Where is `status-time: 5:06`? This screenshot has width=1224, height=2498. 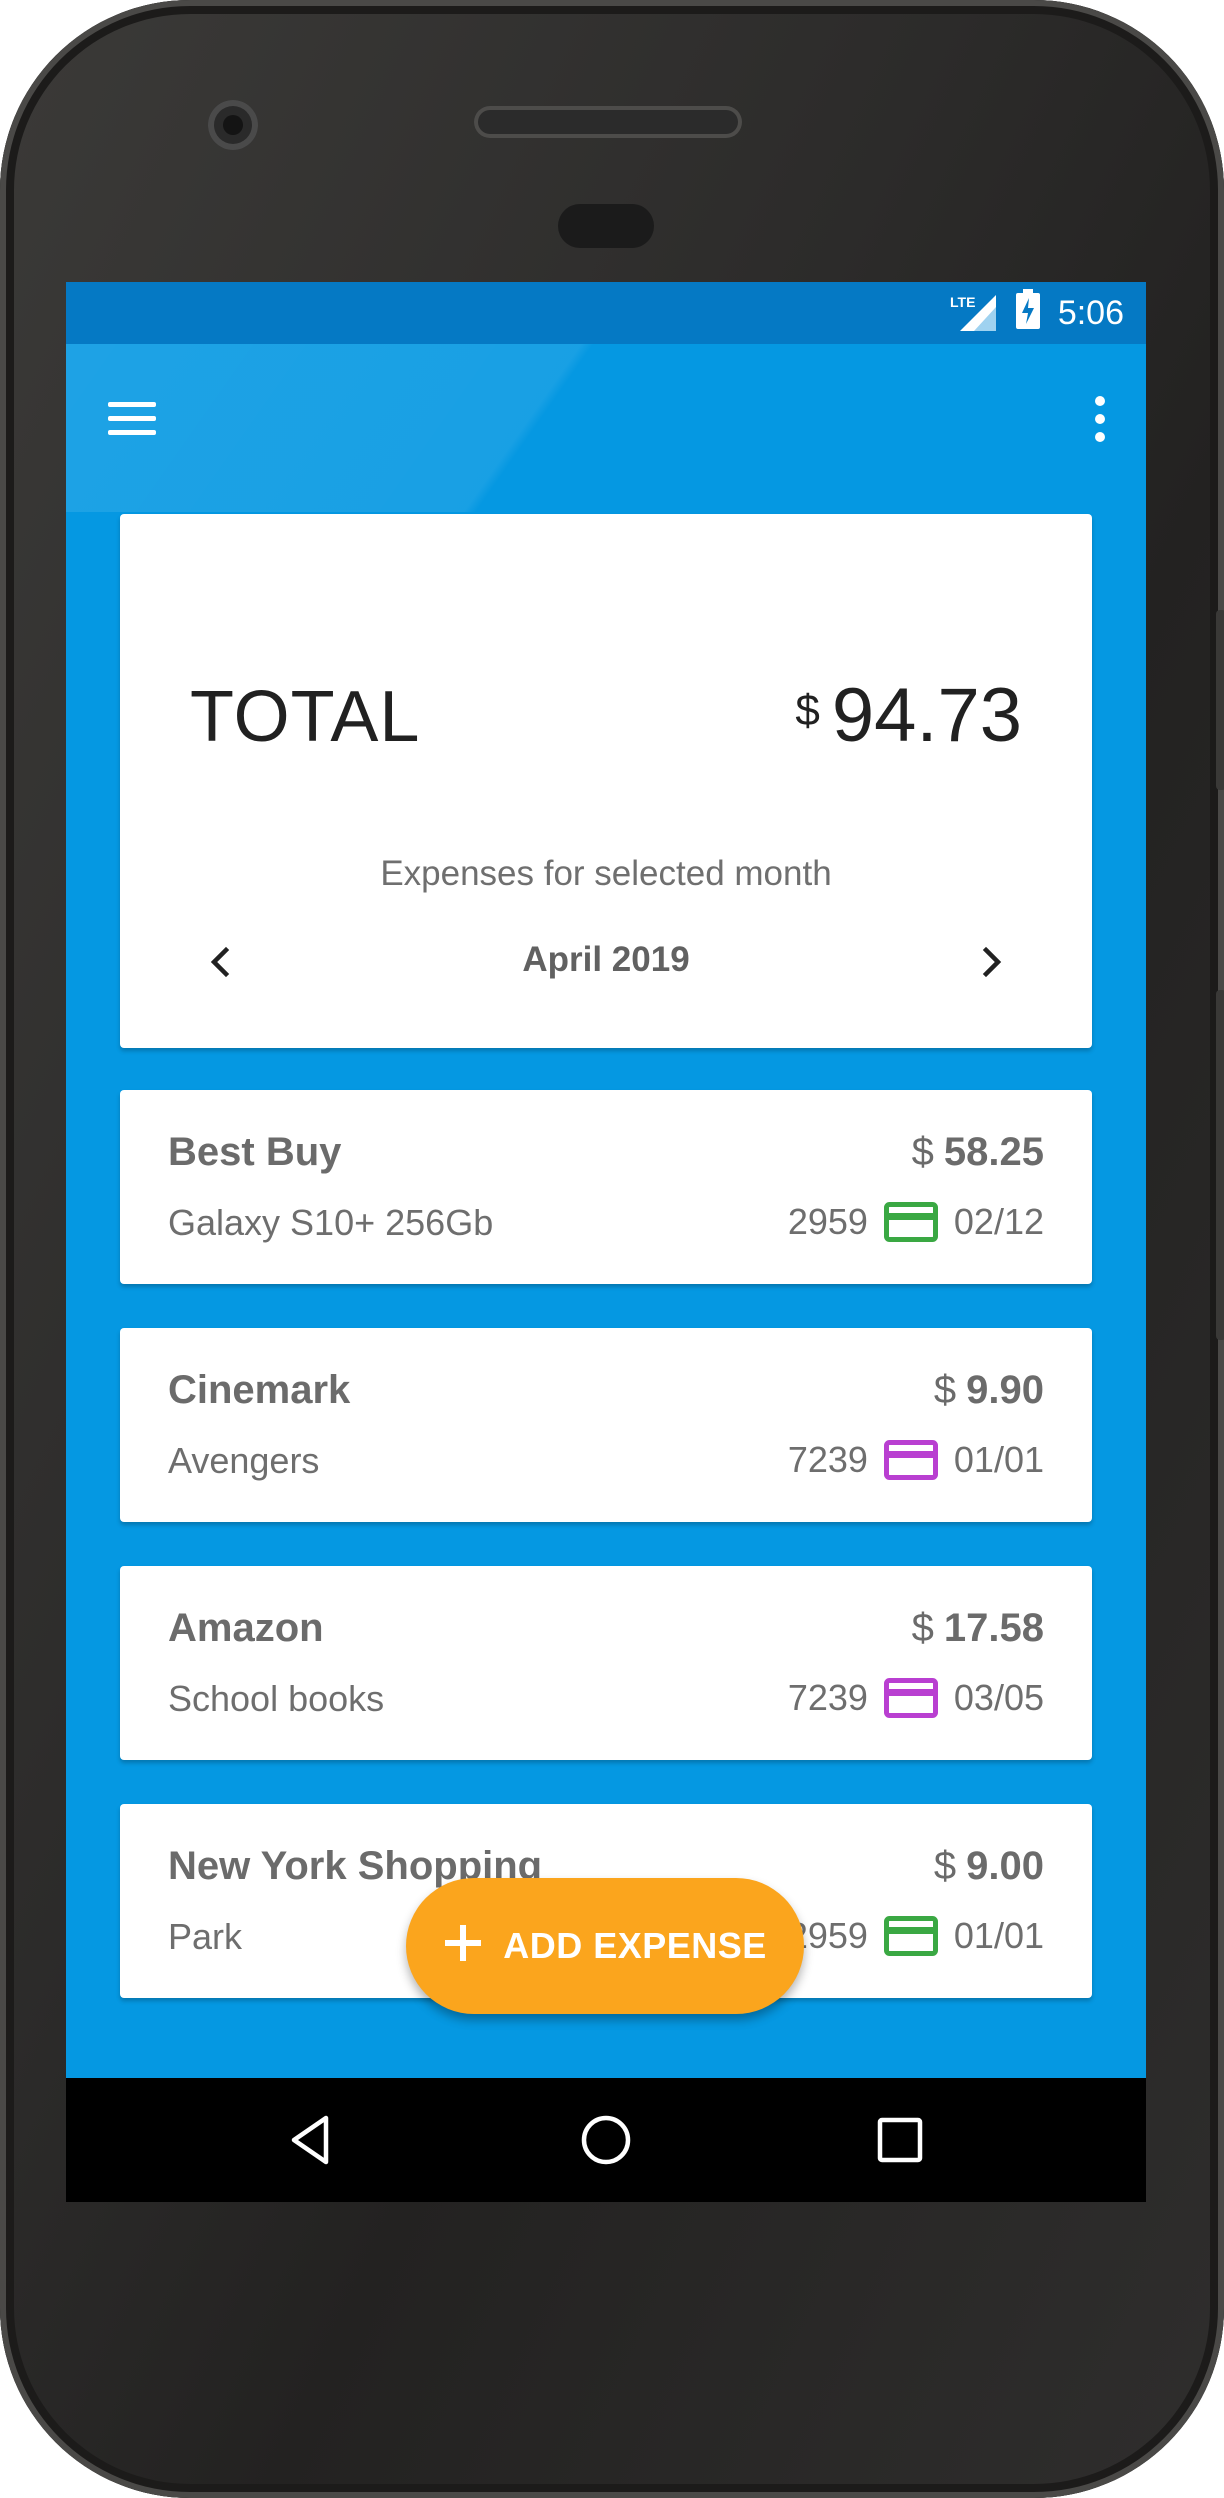
status-time: 5:06 is located at coordinates (1090, 312).